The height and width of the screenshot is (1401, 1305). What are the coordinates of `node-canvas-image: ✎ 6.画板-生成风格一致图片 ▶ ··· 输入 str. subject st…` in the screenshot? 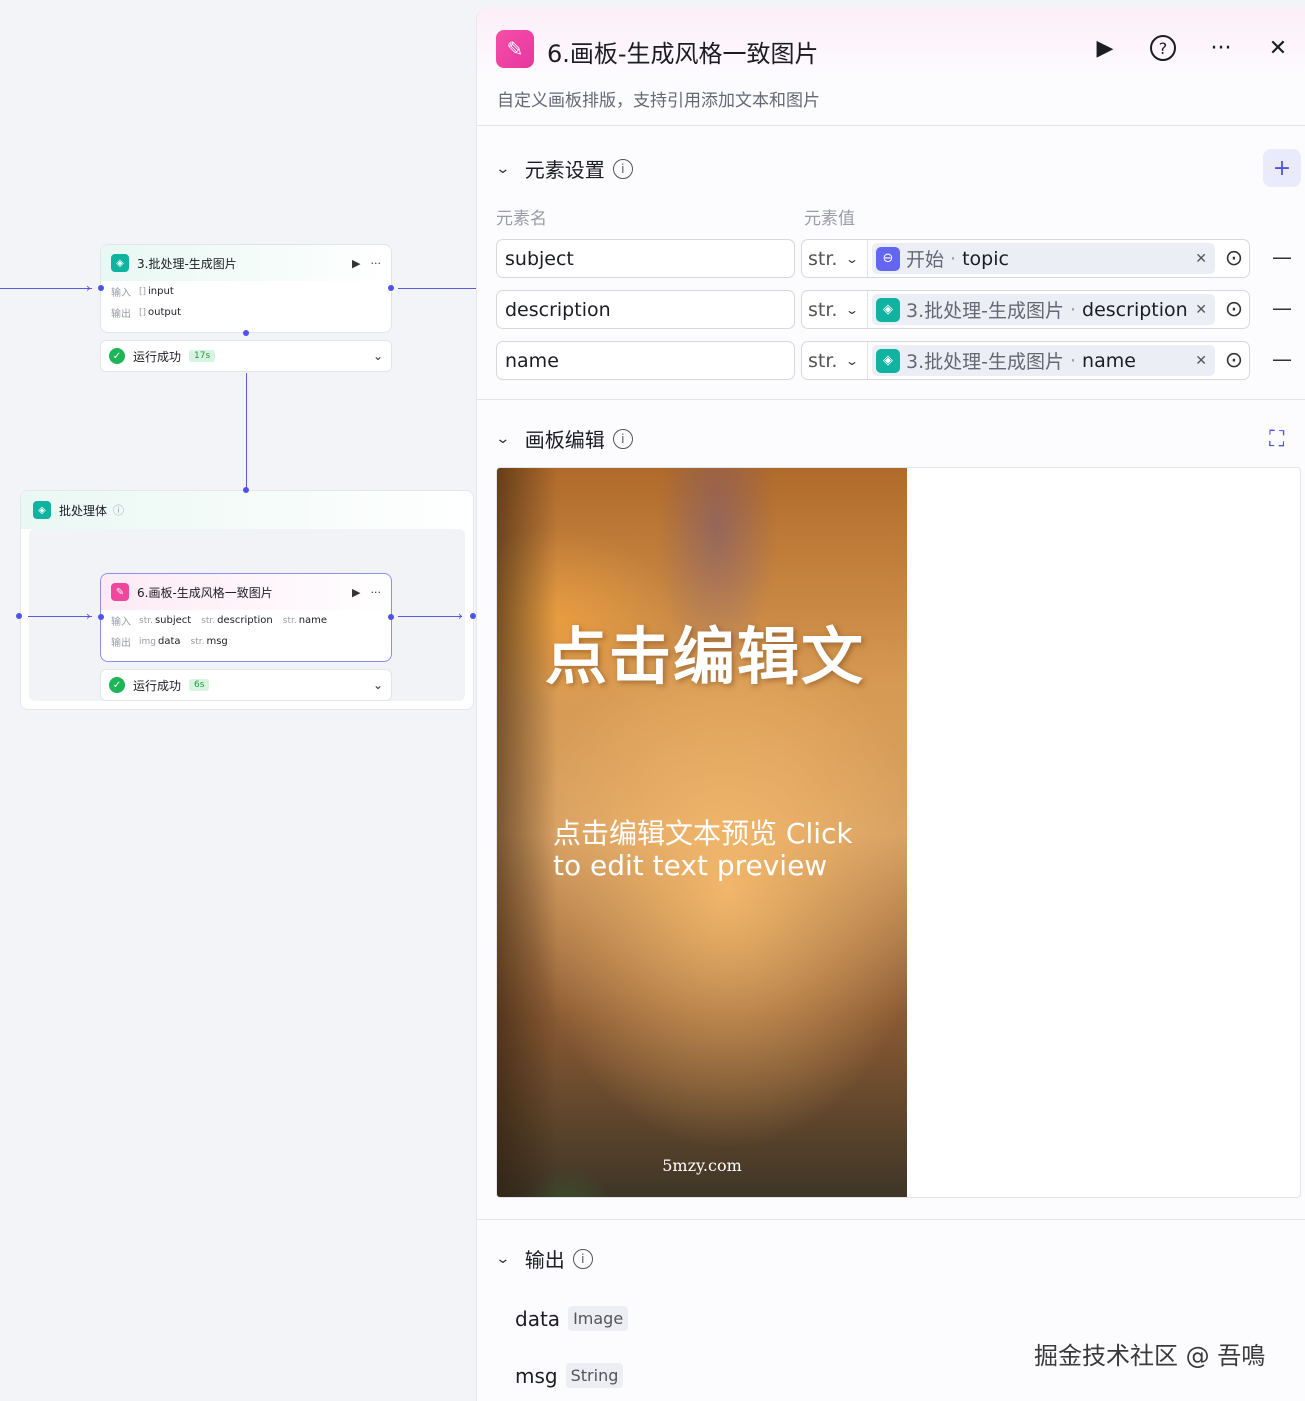 It's located at (246, 617).